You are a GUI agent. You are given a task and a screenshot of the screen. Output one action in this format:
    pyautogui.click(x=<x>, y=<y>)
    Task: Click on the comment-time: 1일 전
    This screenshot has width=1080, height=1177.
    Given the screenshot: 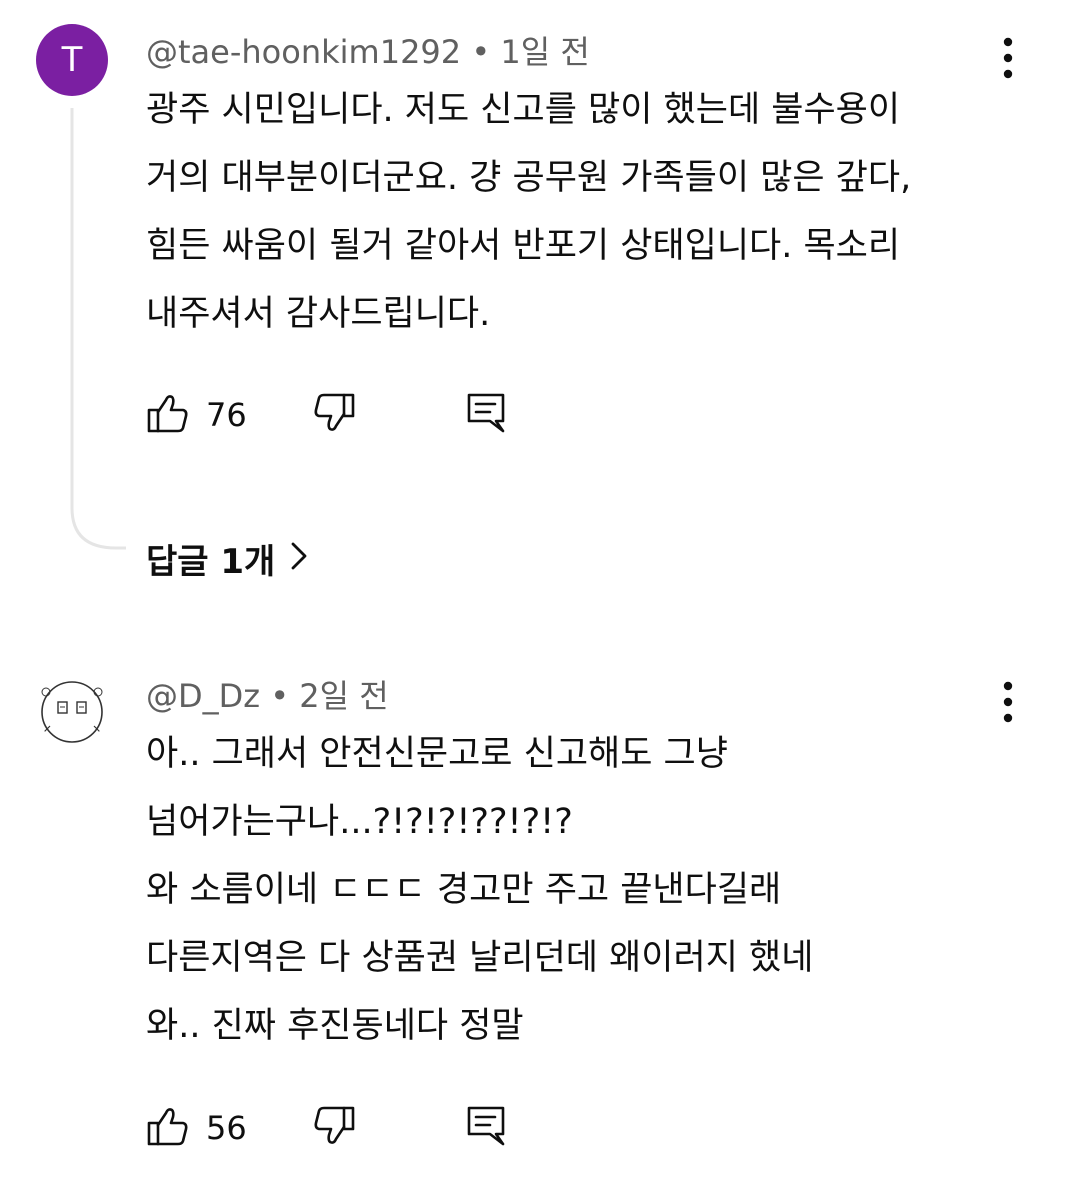 What is the action you would take?
    pyautogui.click(x=545, y=52)
    